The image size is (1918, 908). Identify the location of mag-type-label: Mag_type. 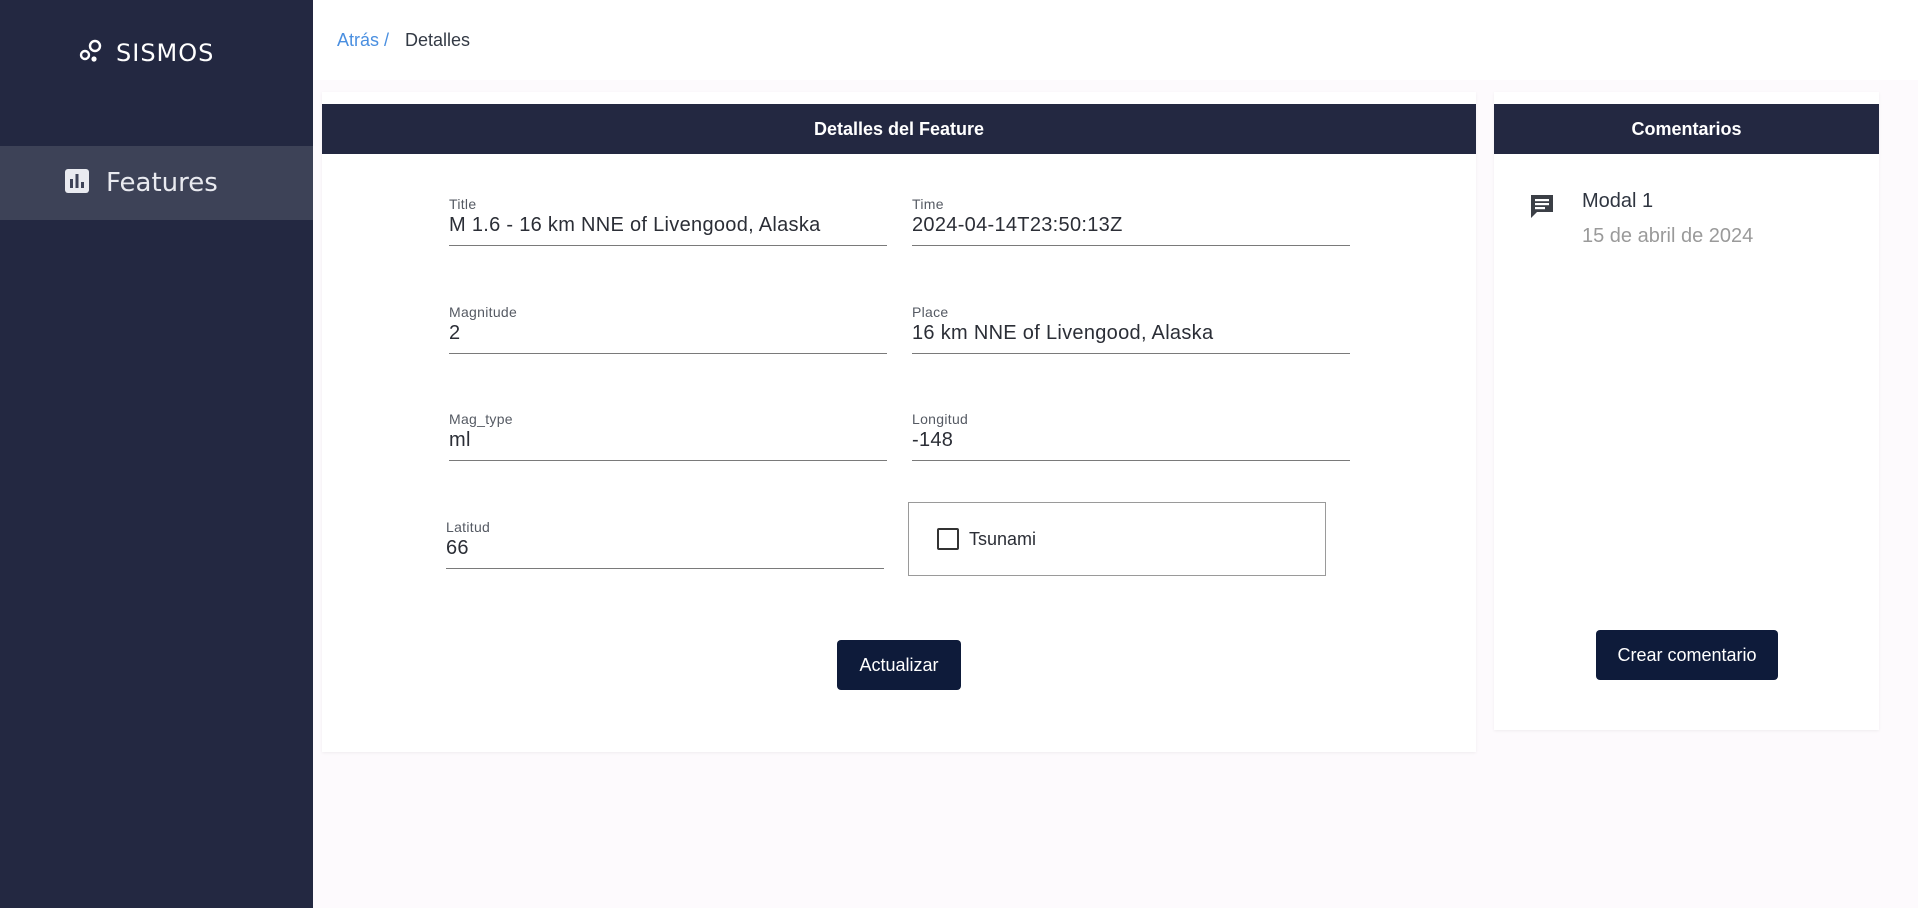
(481, 419).